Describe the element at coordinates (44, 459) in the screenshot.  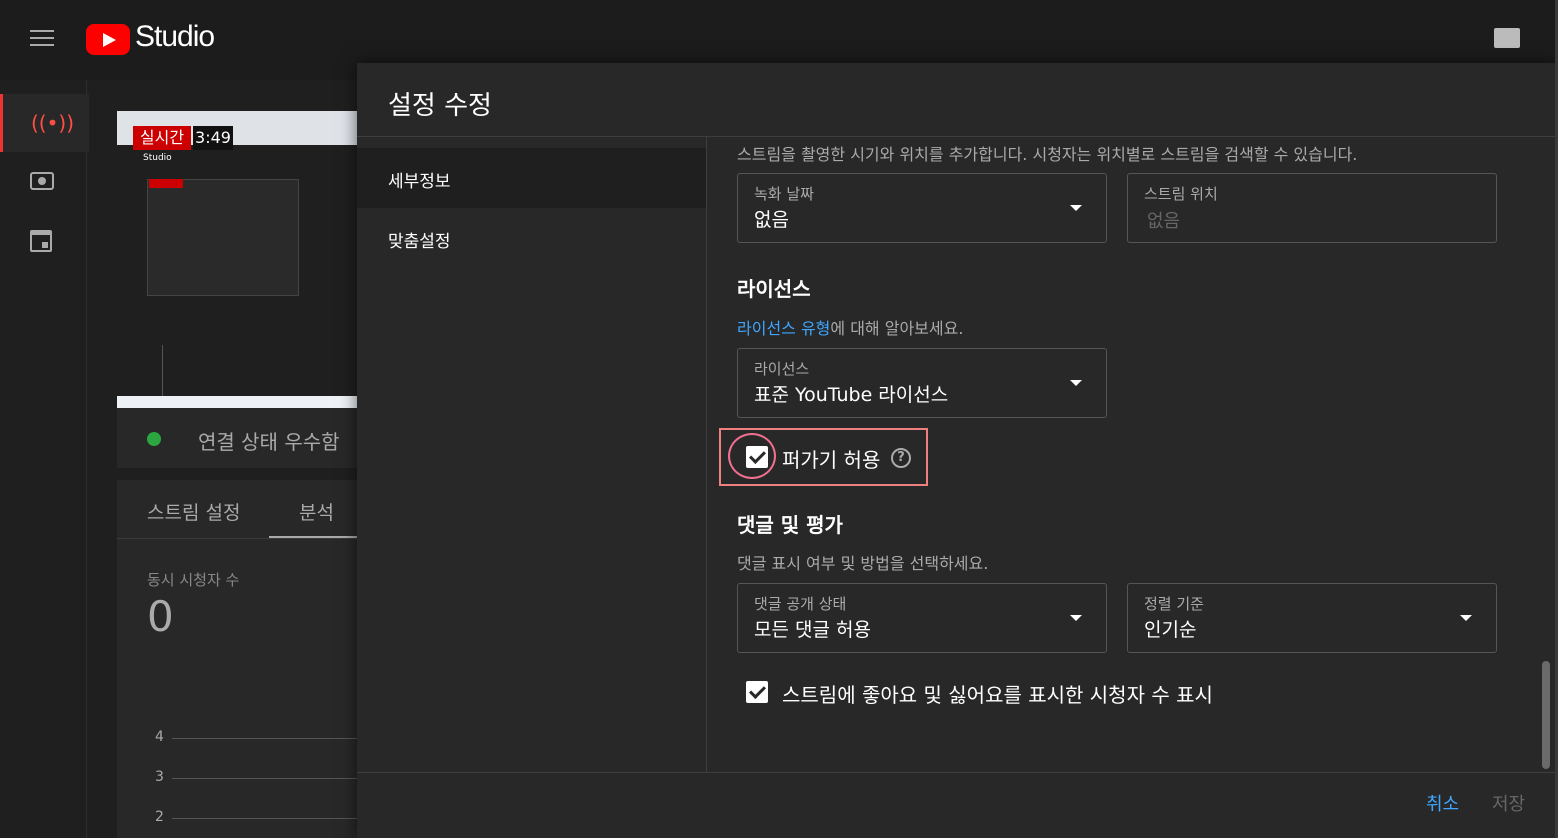
I see `left-nav: ((•))` at that location.